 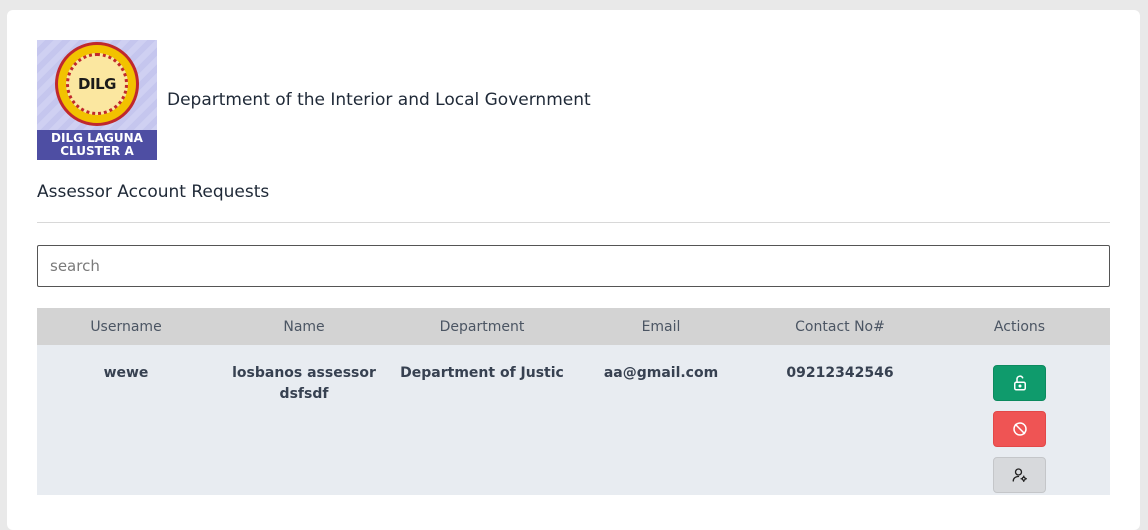 What do you see at coordinates (840, 326) in the screenshot?
I see `header-contact: Contact No#` at bounding box center [840, 326].